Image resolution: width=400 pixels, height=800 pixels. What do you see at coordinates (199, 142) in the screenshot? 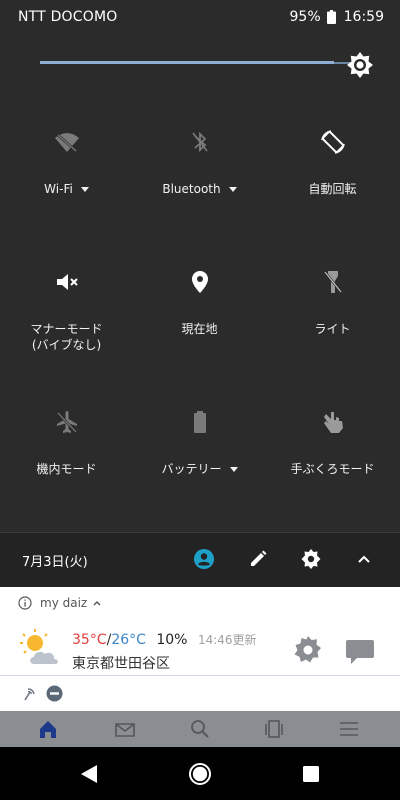
I see `bluetooth-off-icon` at bounding box center [199, 142].